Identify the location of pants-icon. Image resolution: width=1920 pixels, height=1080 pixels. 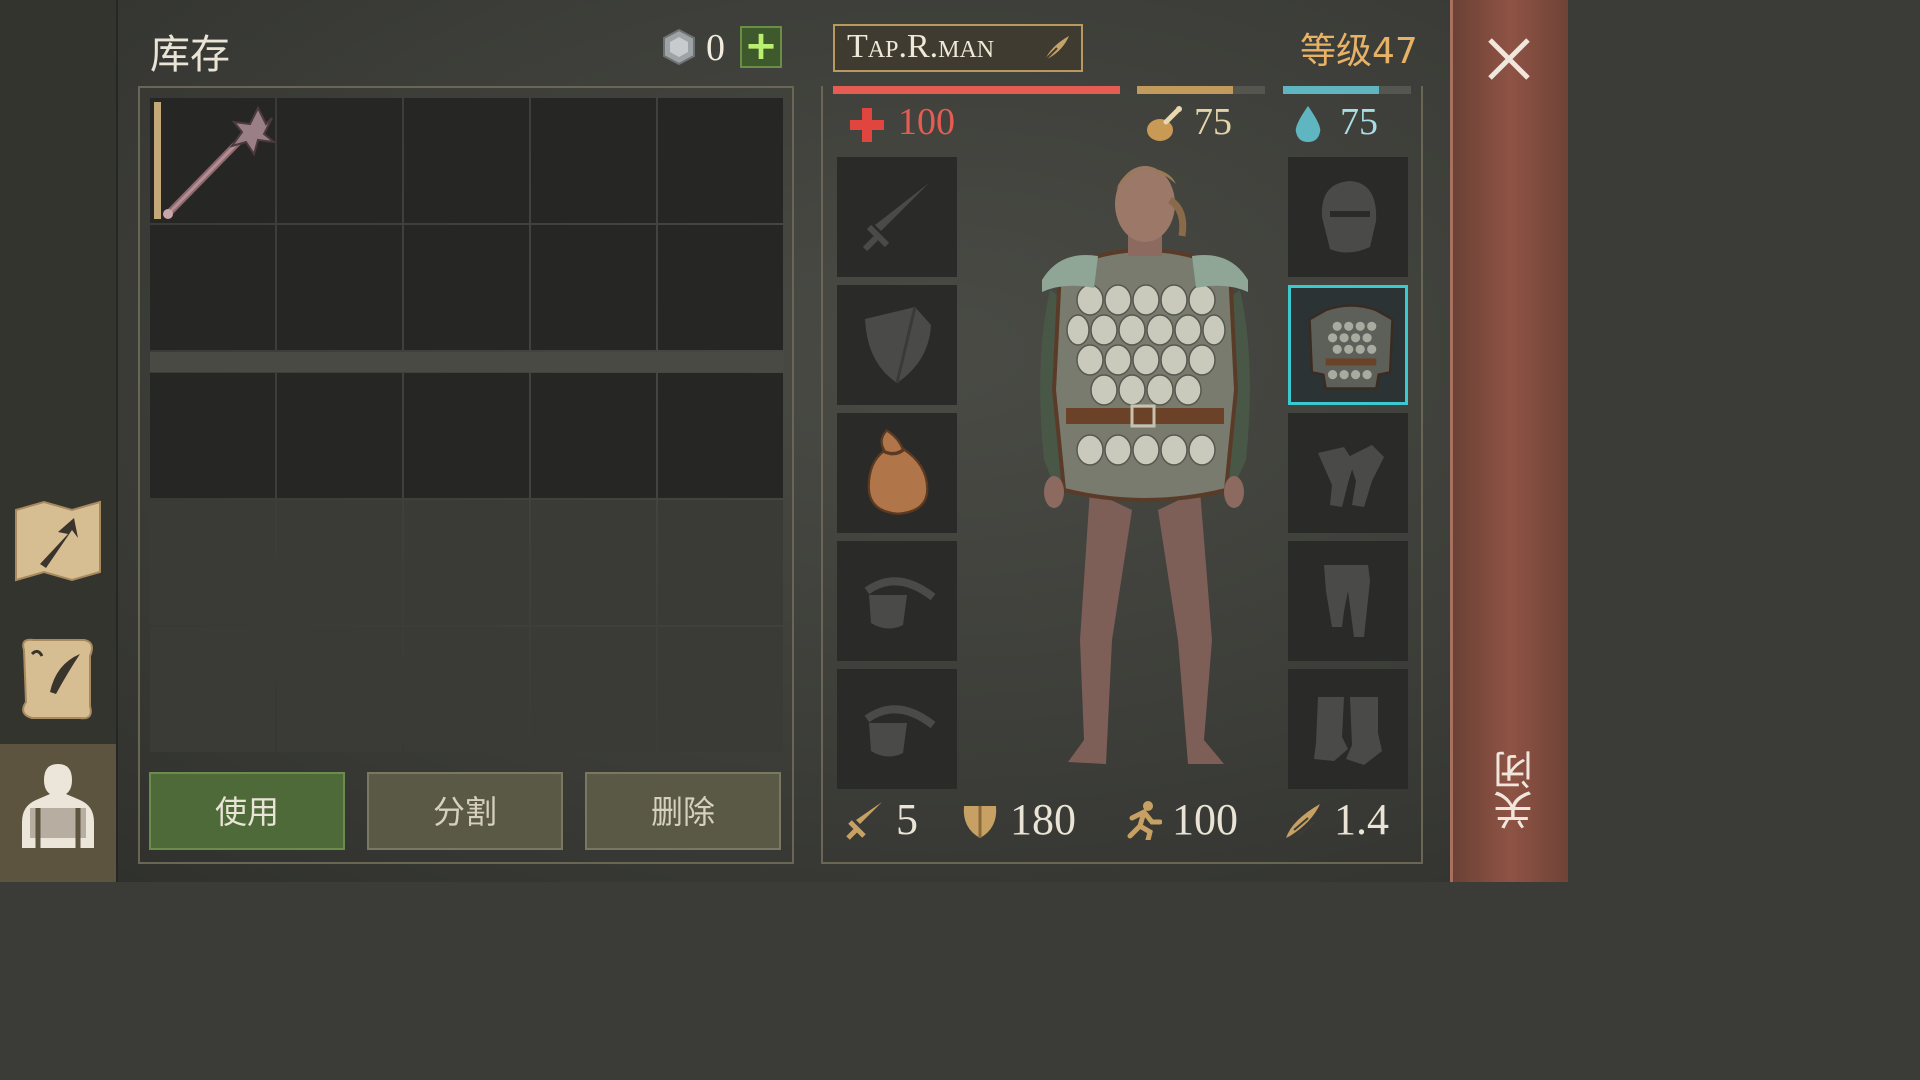
(1347, 601).